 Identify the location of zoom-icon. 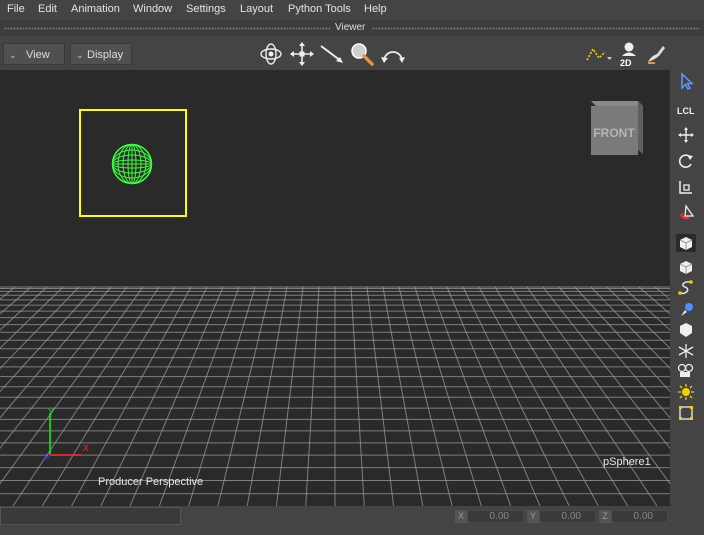
(362, 54).